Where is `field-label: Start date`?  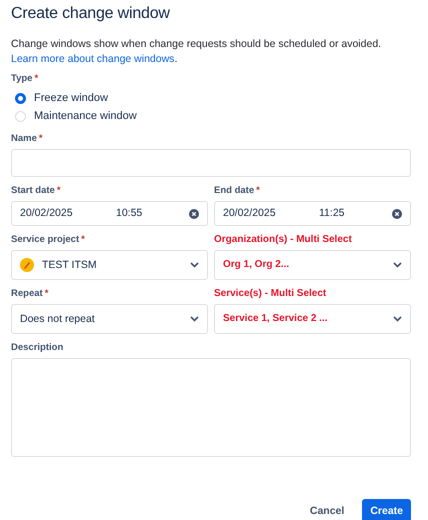
field-label: Start date is located at coordinates (33, 190).